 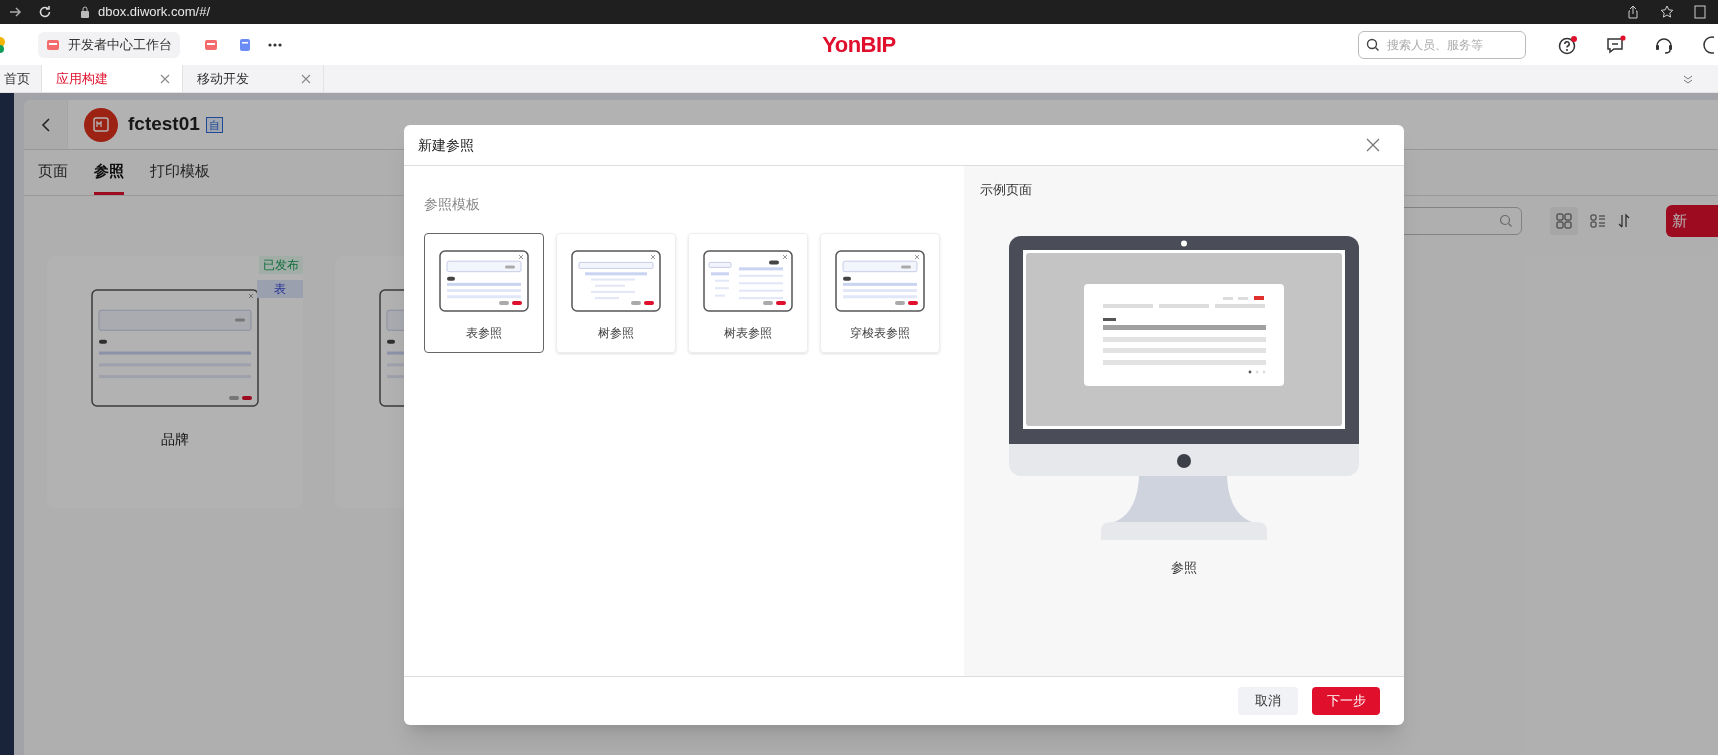 I want to click on help-icon, so click(x=1568, y=44).